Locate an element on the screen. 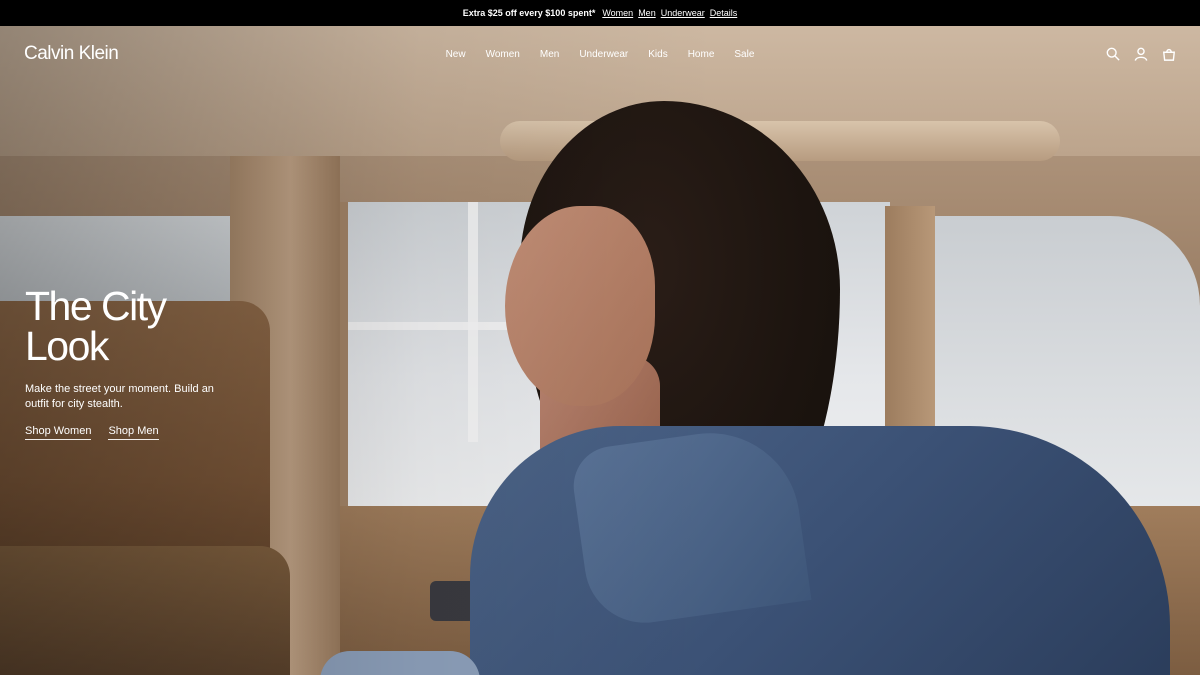 Image resolution: width=1200 pixels, height=675 pixels. shop-men-link: Shop Men is located at coordinates (133, 432).